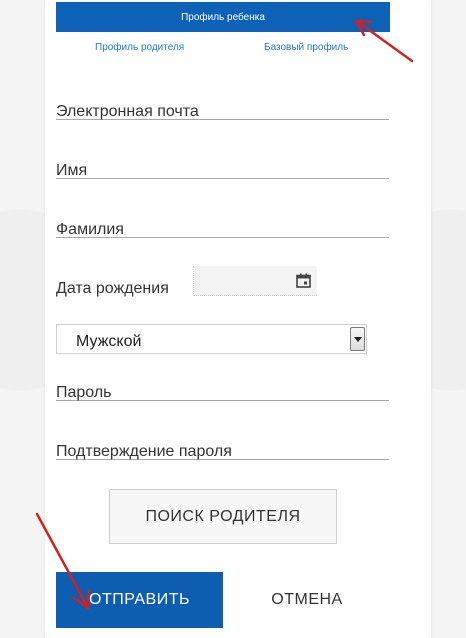 The height and width of the screenshot is (638, 466). I want to click on password-confirm-field: Подтверждение пароля, so click(222, 449).